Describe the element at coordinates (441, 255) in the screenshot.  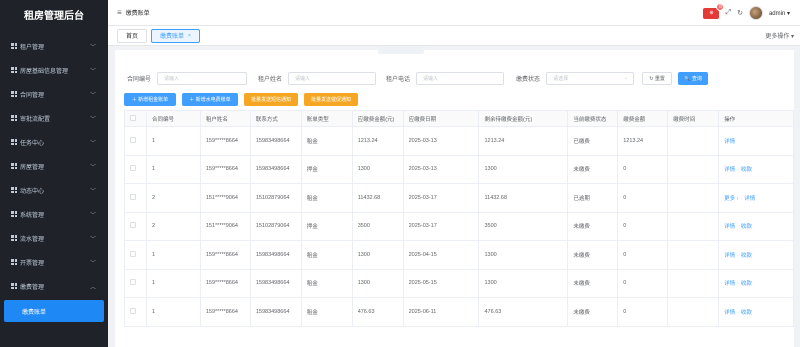
I see `cell-due-date: 2025-04-15` at that location.